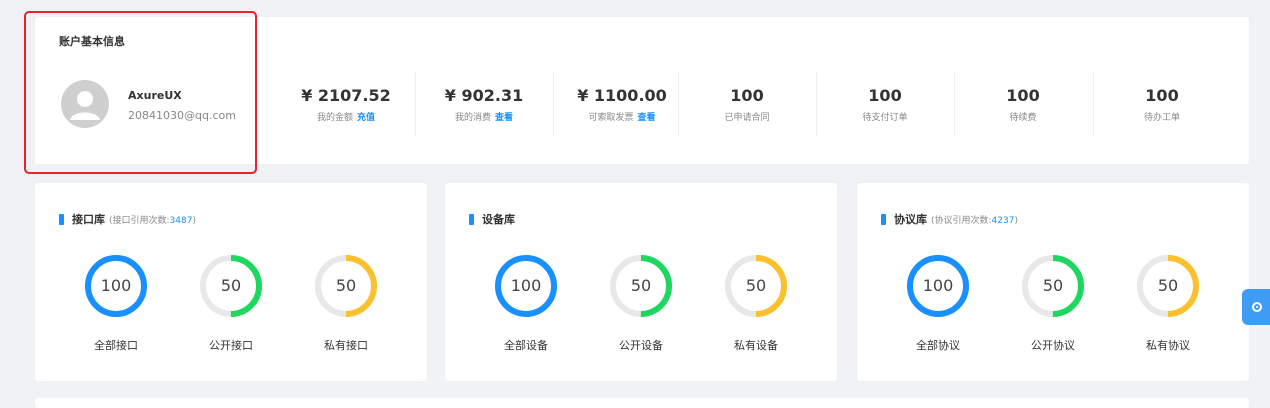 Image resolution: width=1270 pixels, height=408 pixels. Describe the element at coordinates (472, 118) in the screenshot. I see `stat-label-text: 我的消费` at that location.